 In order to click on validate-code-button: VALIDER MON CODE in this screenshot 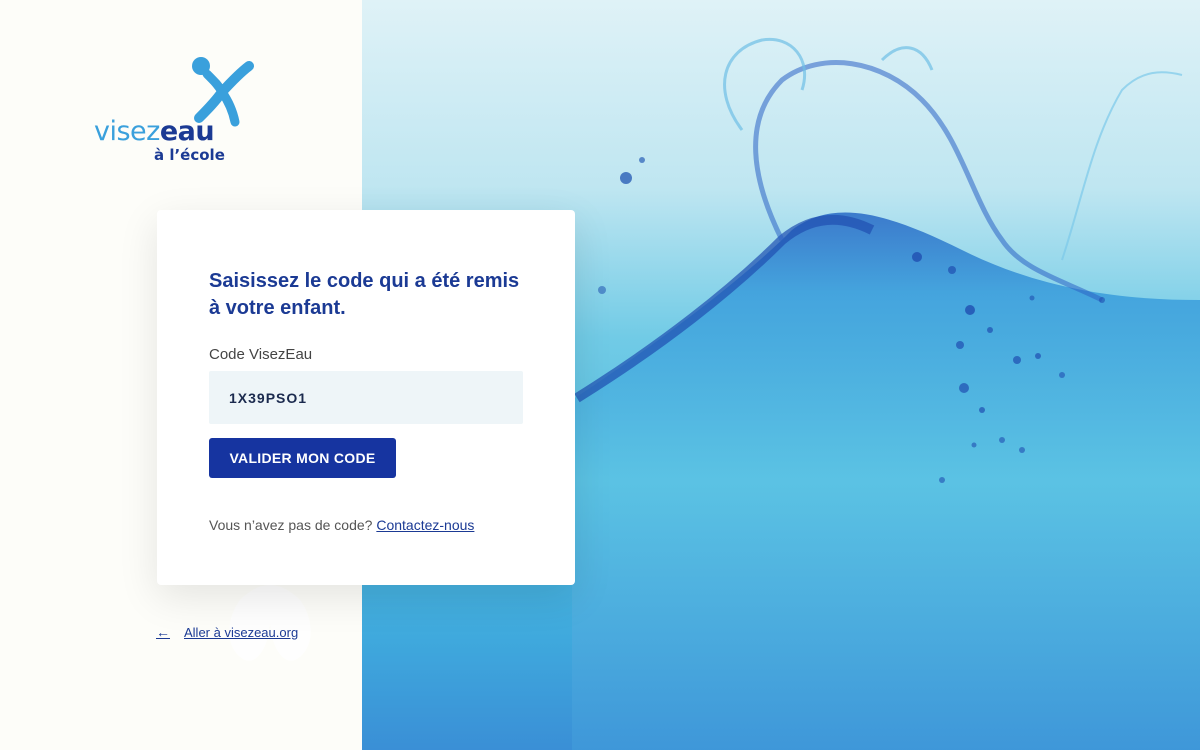, I will do `click(302, 458)`.